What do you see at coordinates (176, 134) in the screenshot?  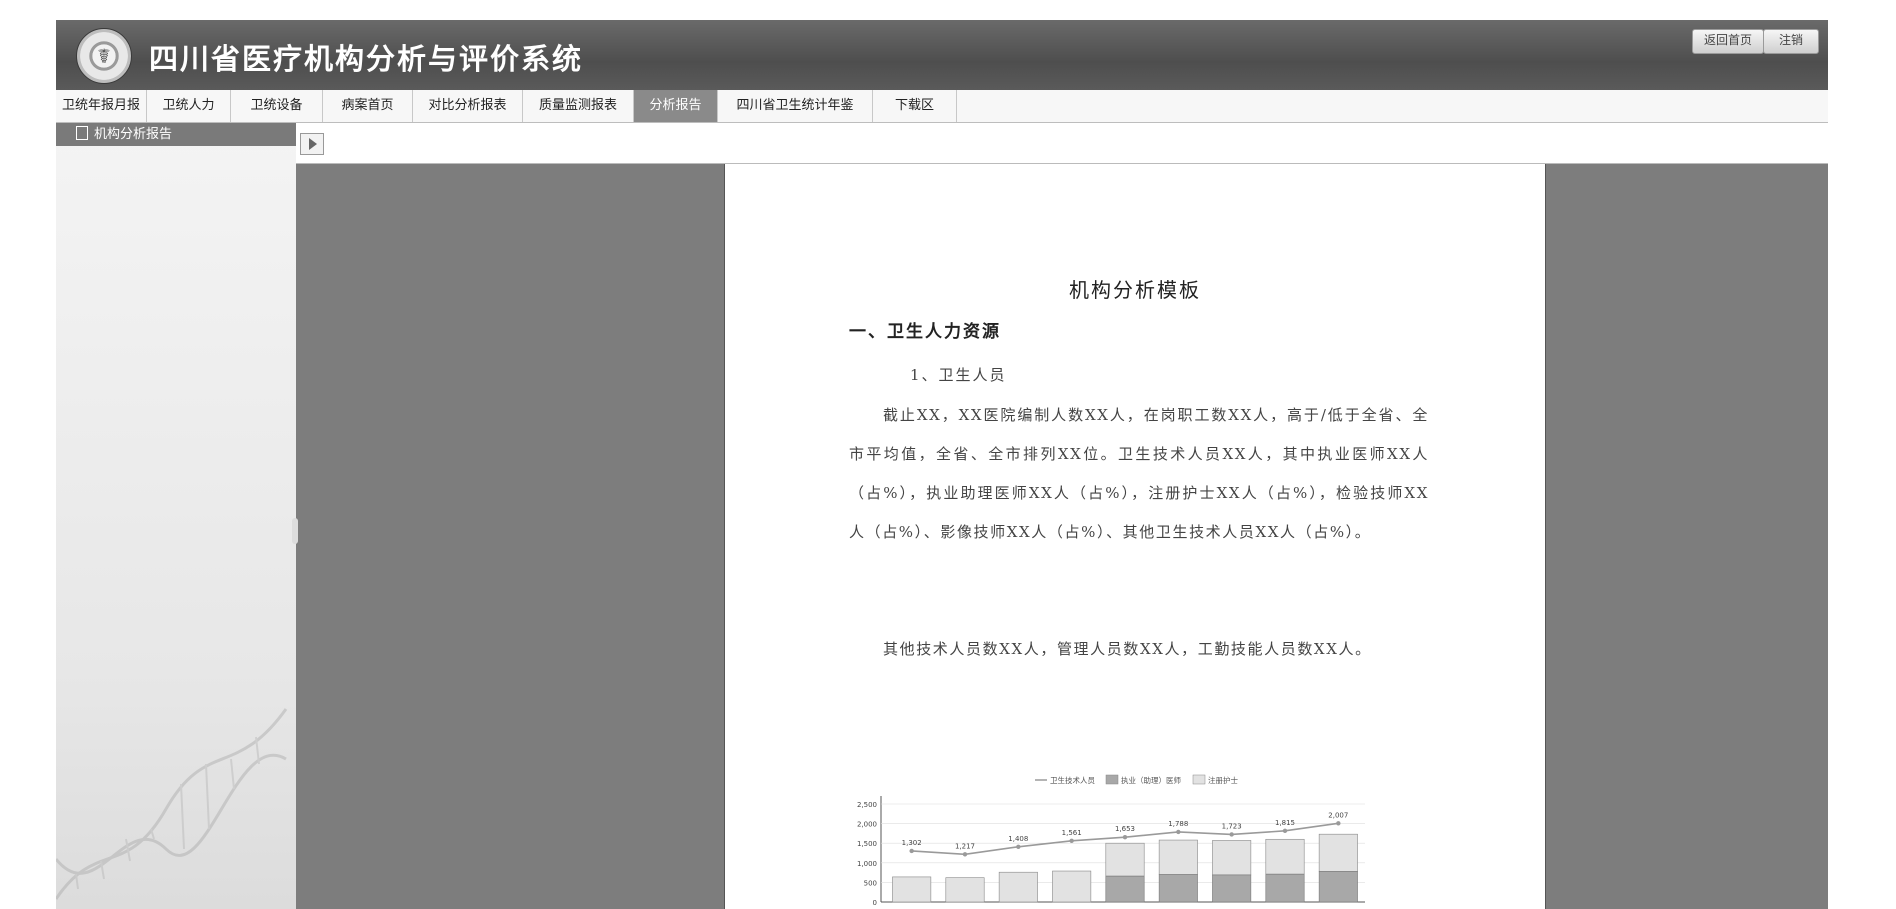 I see `sidebar-item-institution-report: 机构分析报告` at bounding box center [176, 134].